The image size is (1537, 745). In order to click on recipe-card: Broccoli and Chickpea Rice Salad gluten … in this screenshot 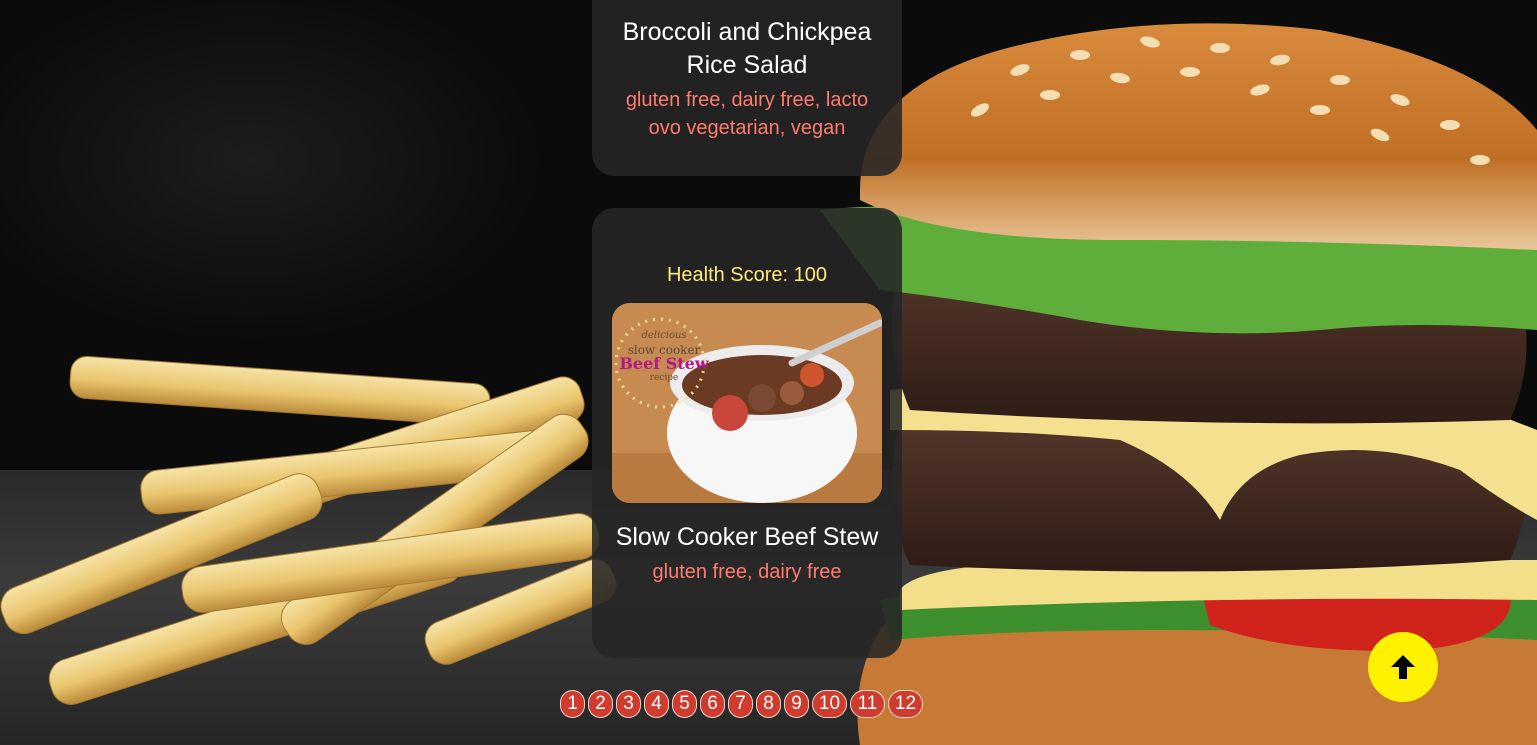, I will do `click(747, 88)`.